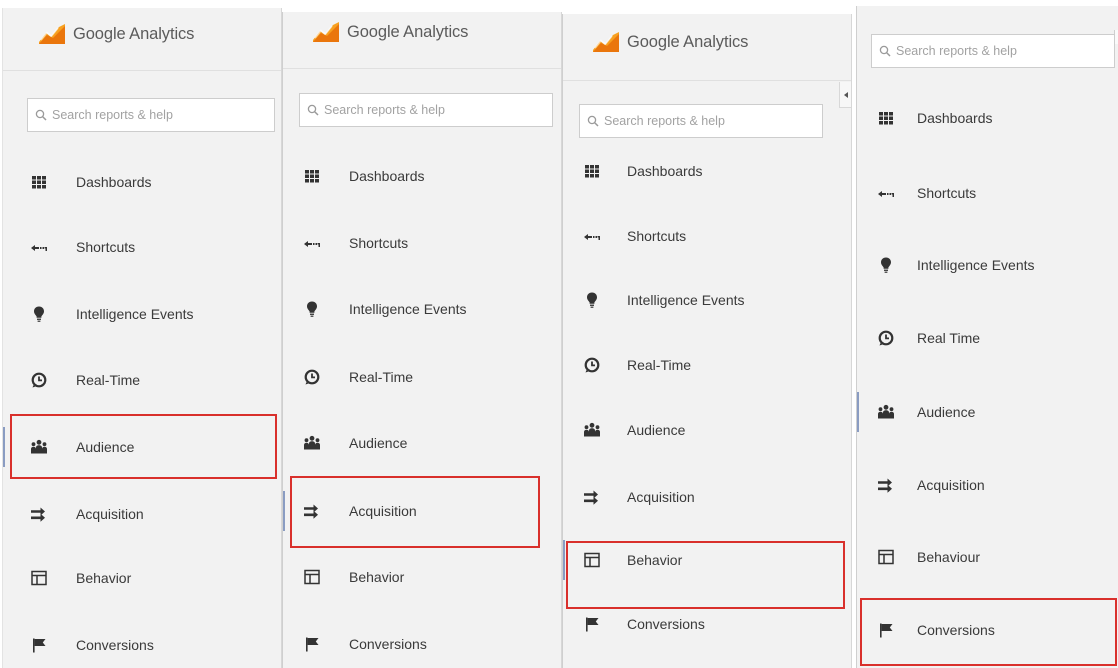  I want to click on sidebar-item-real-time: Real Time, so click(987, 338).